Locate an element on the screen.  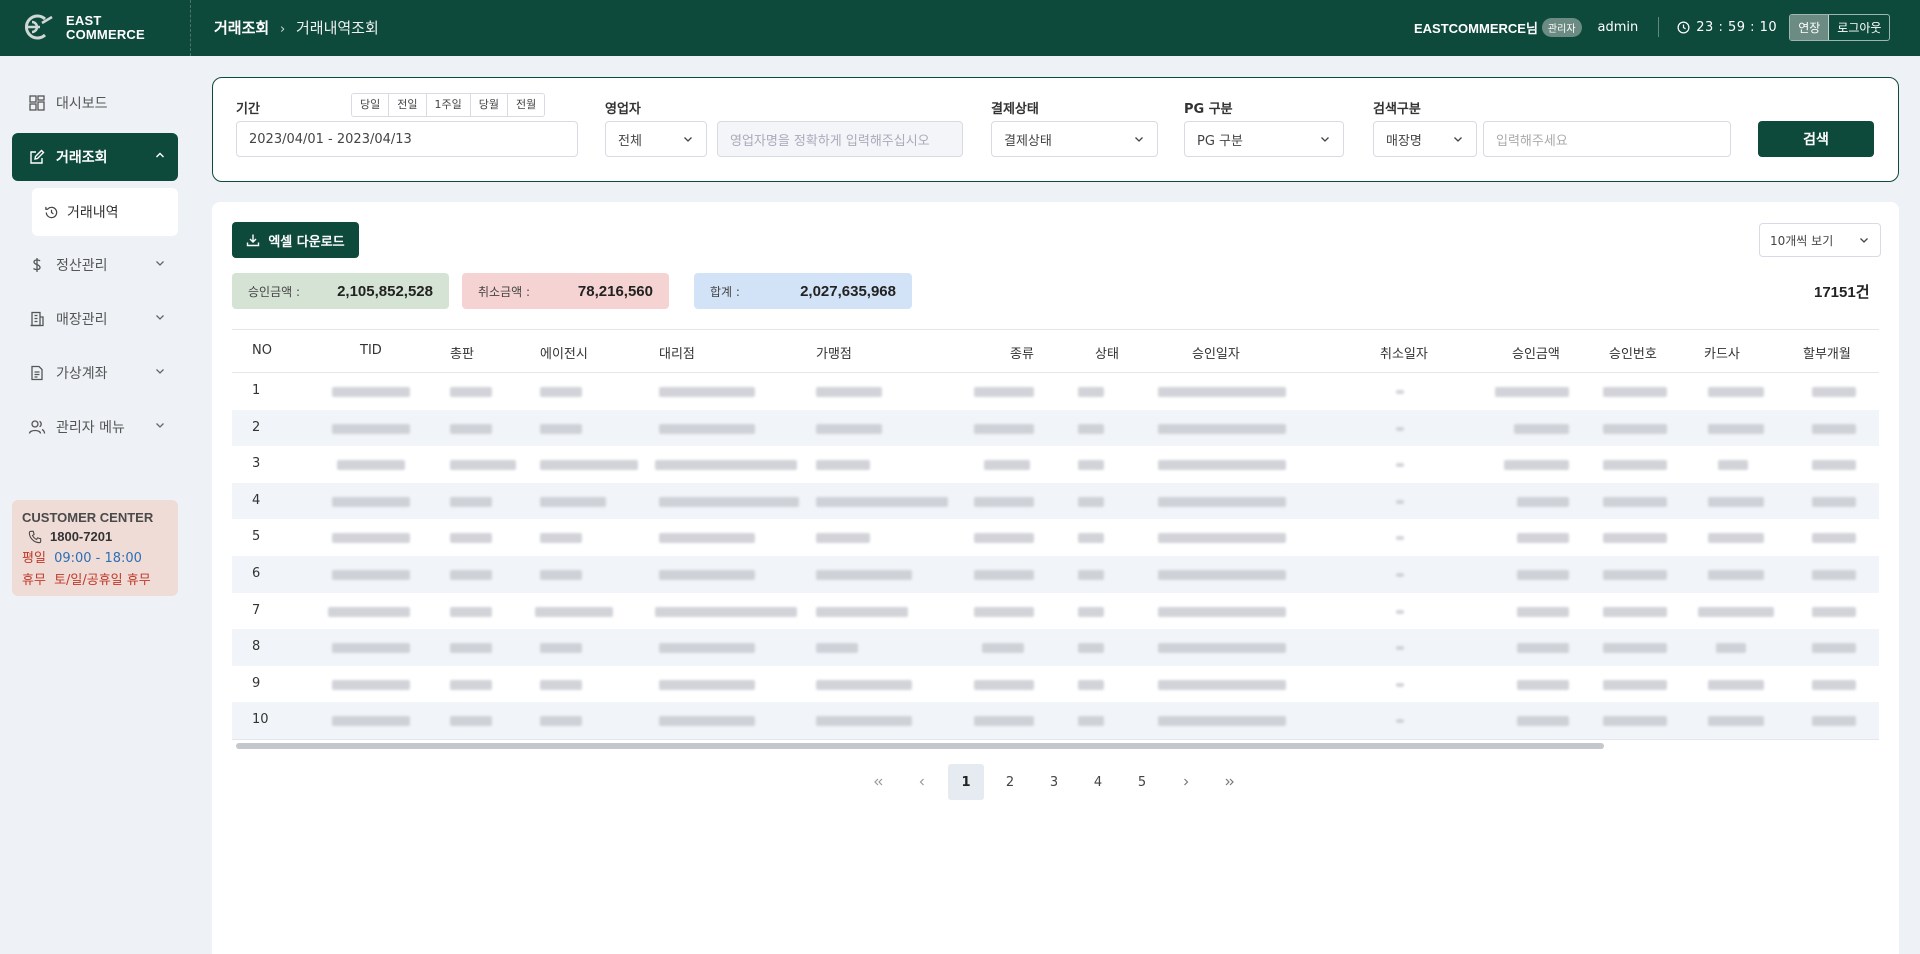
next-page-button is located at coordinates (1186, 782).